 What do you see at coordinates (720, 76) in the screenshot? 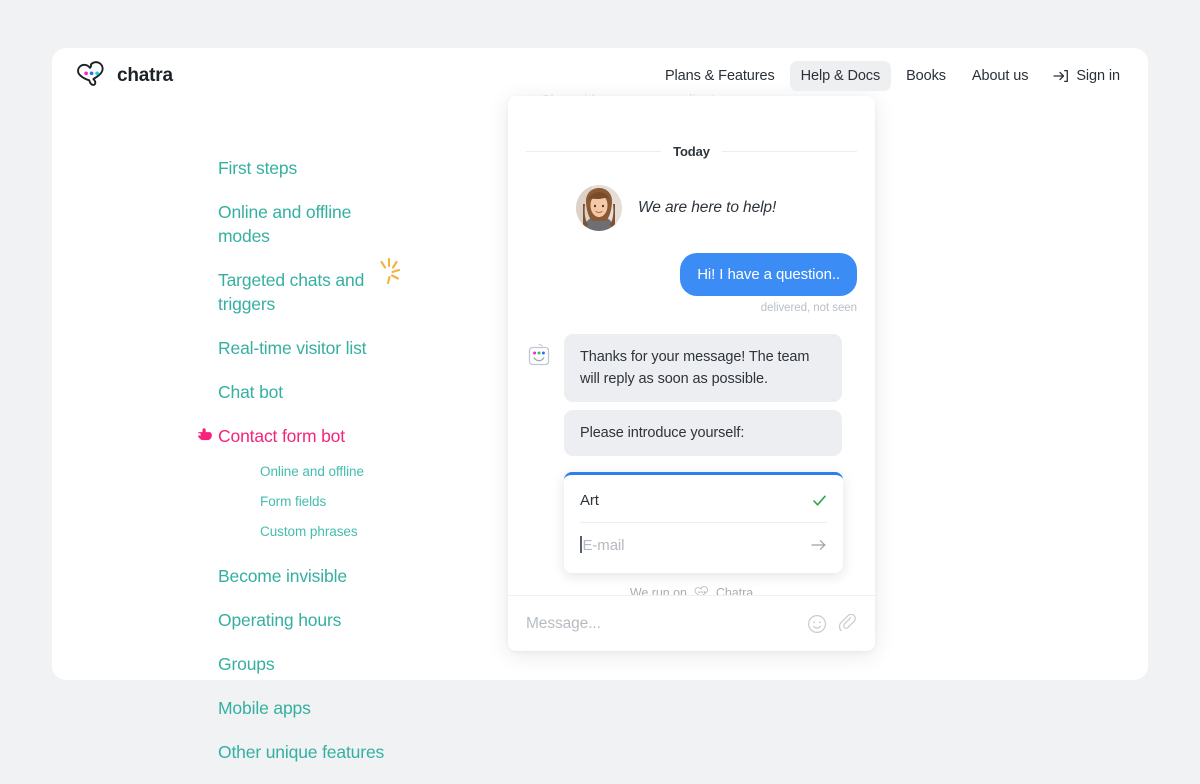
I see `nav-link-plans-features: Plans & Features` at bounding box center [720, 76].